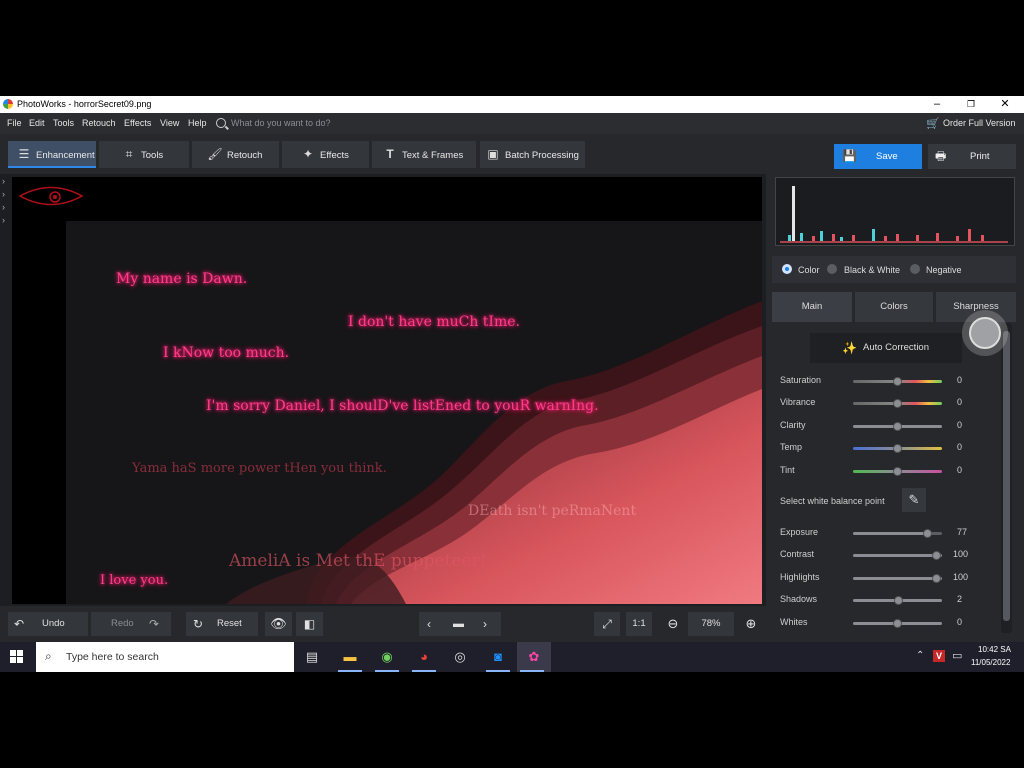 The width and height of the screenshot is (1024, 768). Describe the element at coordinates (957, 655) in the screenshot. I see `network-icon: ▭` at that location.